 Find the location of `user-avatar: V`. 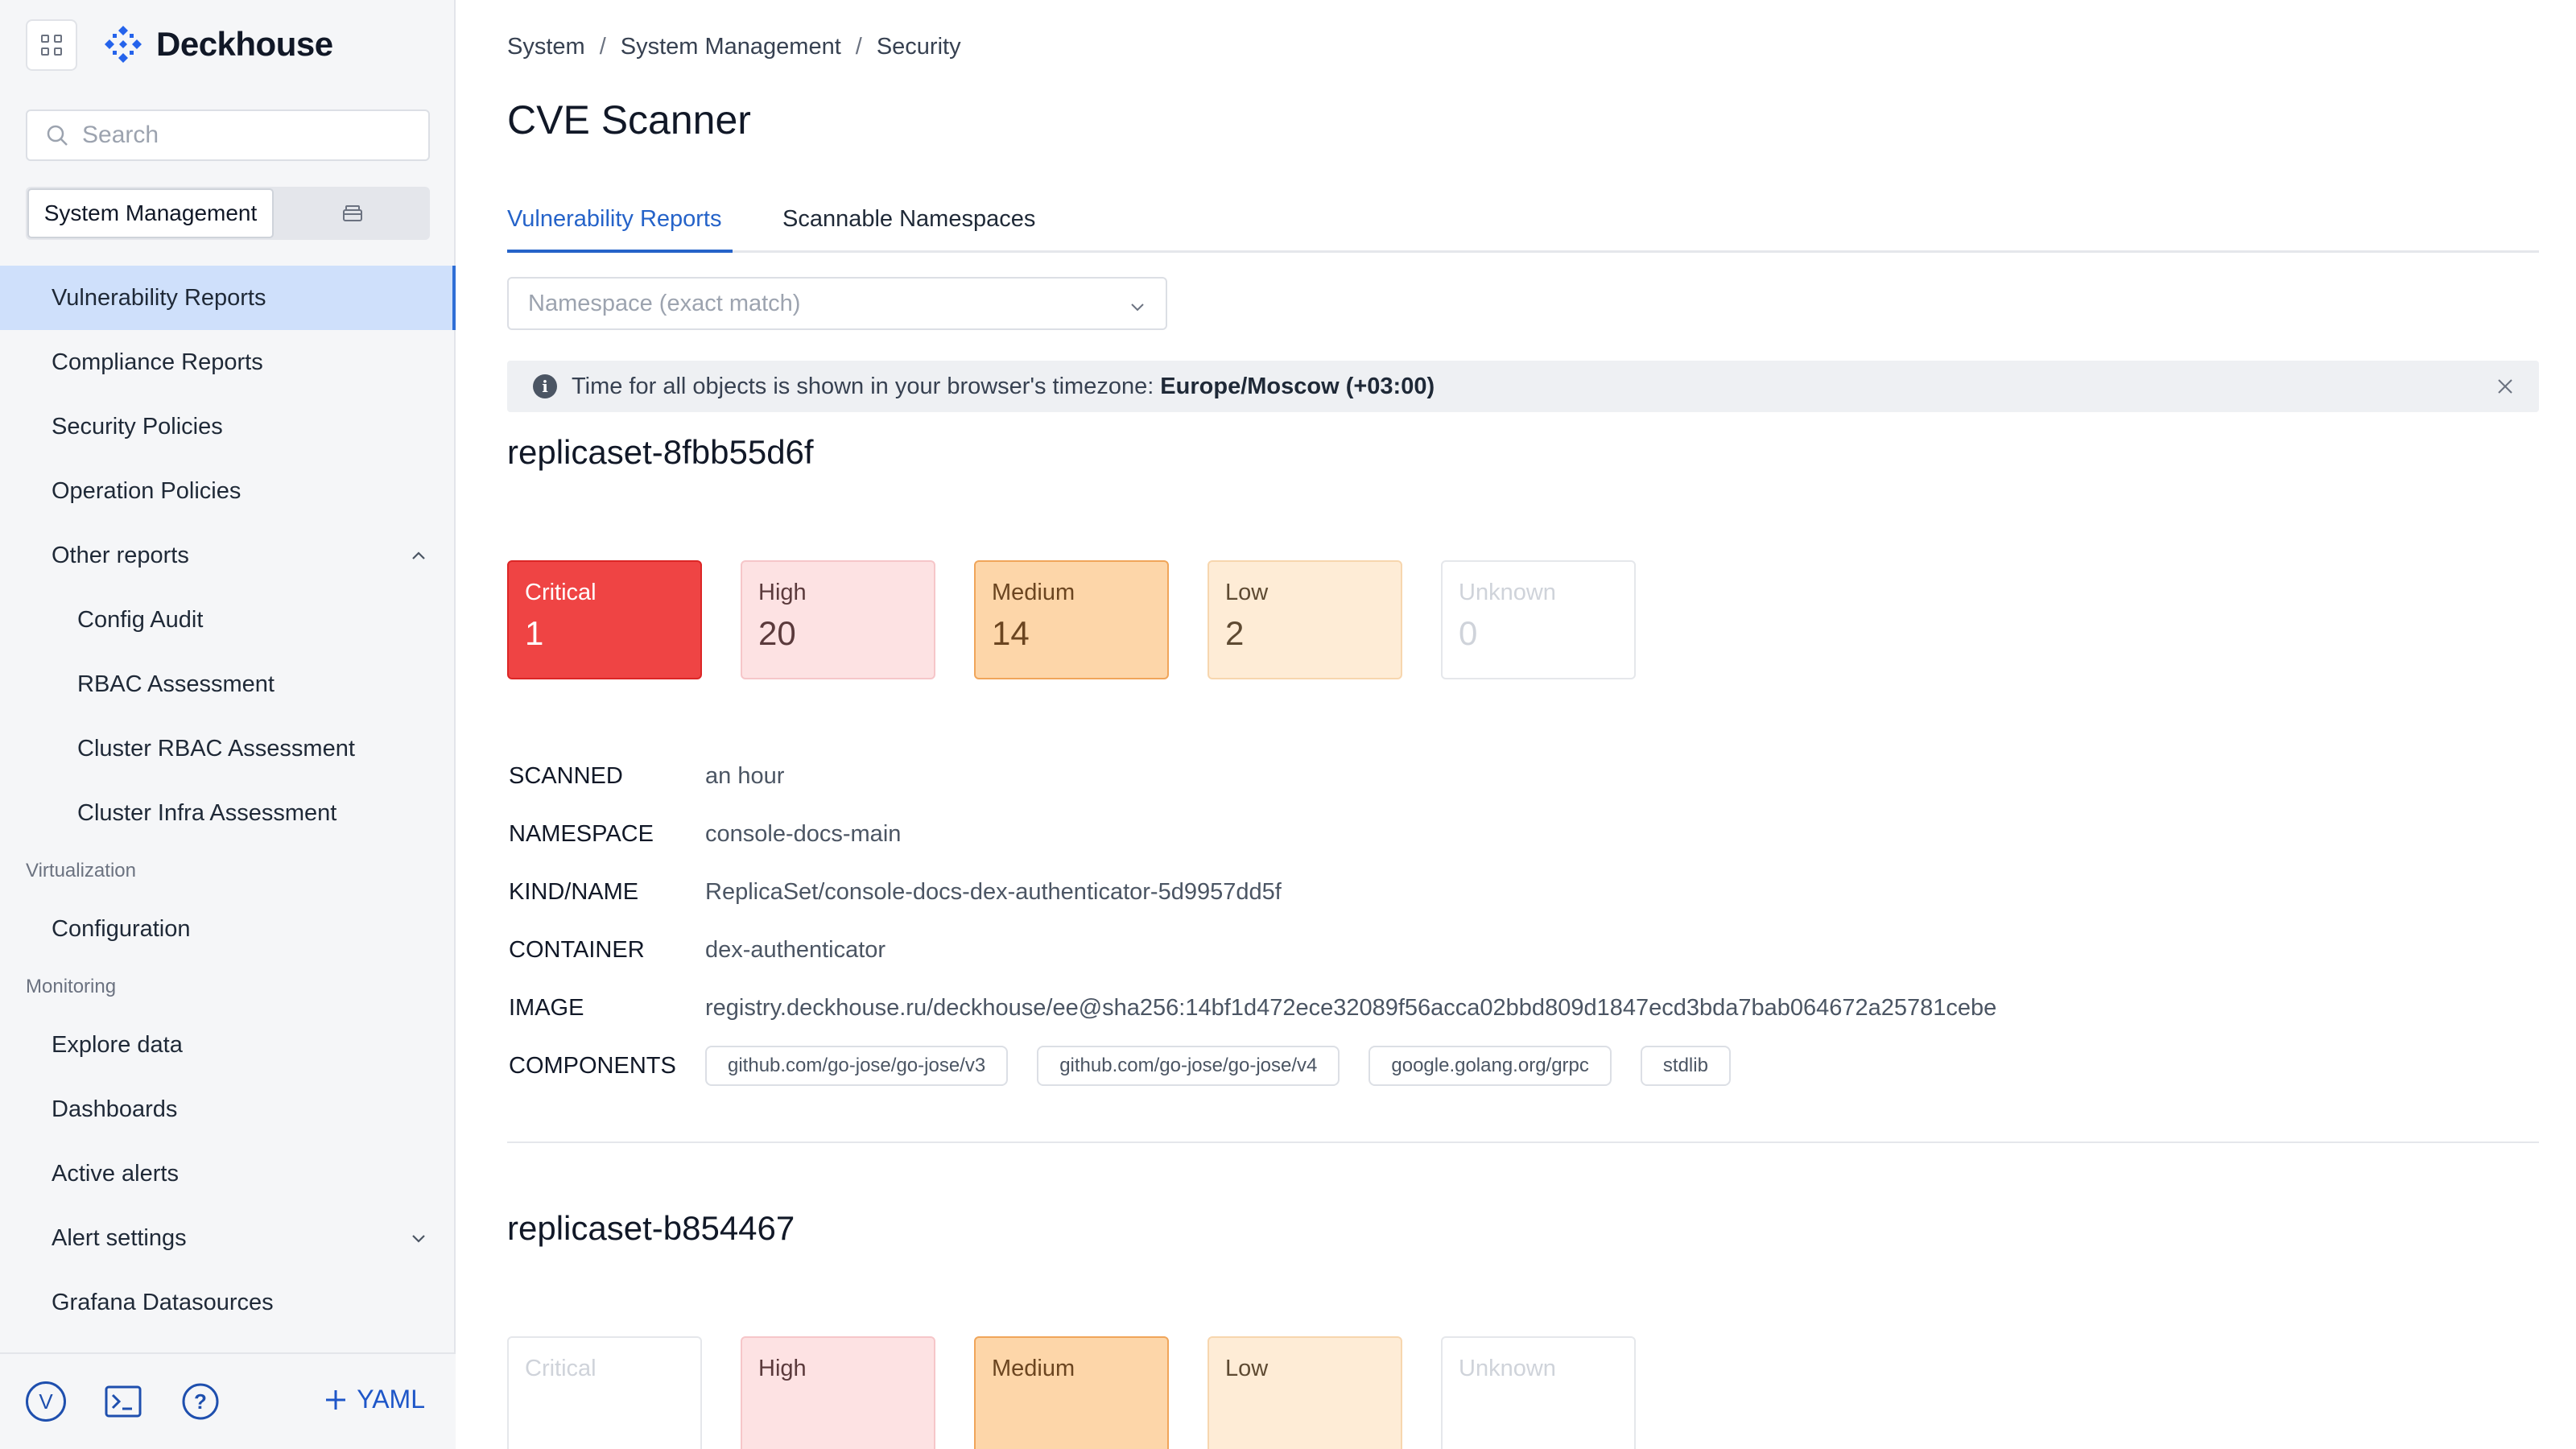

user-avatar: V is located at coordinates (46, 1401).